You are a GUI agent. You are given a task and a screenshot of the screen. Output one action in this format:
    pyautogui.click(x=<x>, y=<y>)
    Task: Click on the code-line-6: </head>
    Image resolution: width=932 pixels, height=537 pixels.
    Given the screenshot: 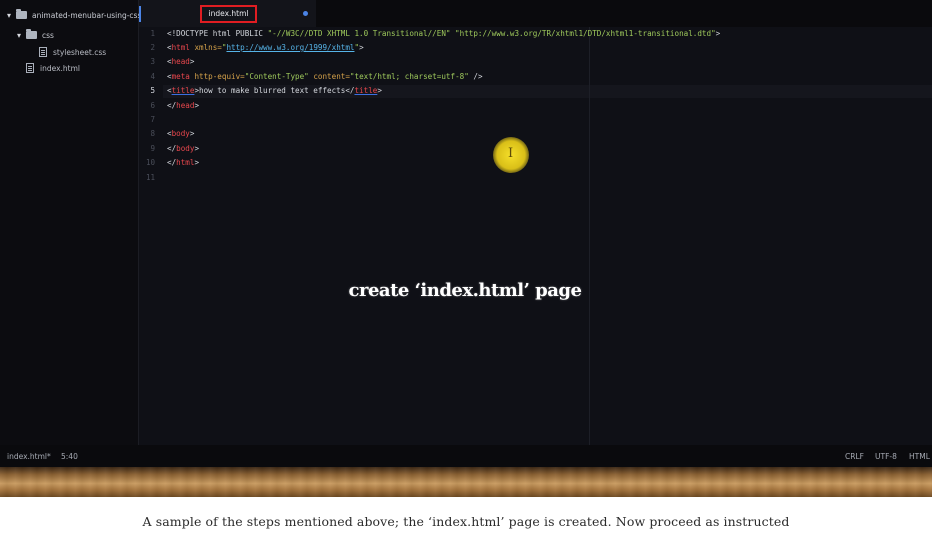 What is the action you would take?
    pyautogui.click(x=183, y=105)
    